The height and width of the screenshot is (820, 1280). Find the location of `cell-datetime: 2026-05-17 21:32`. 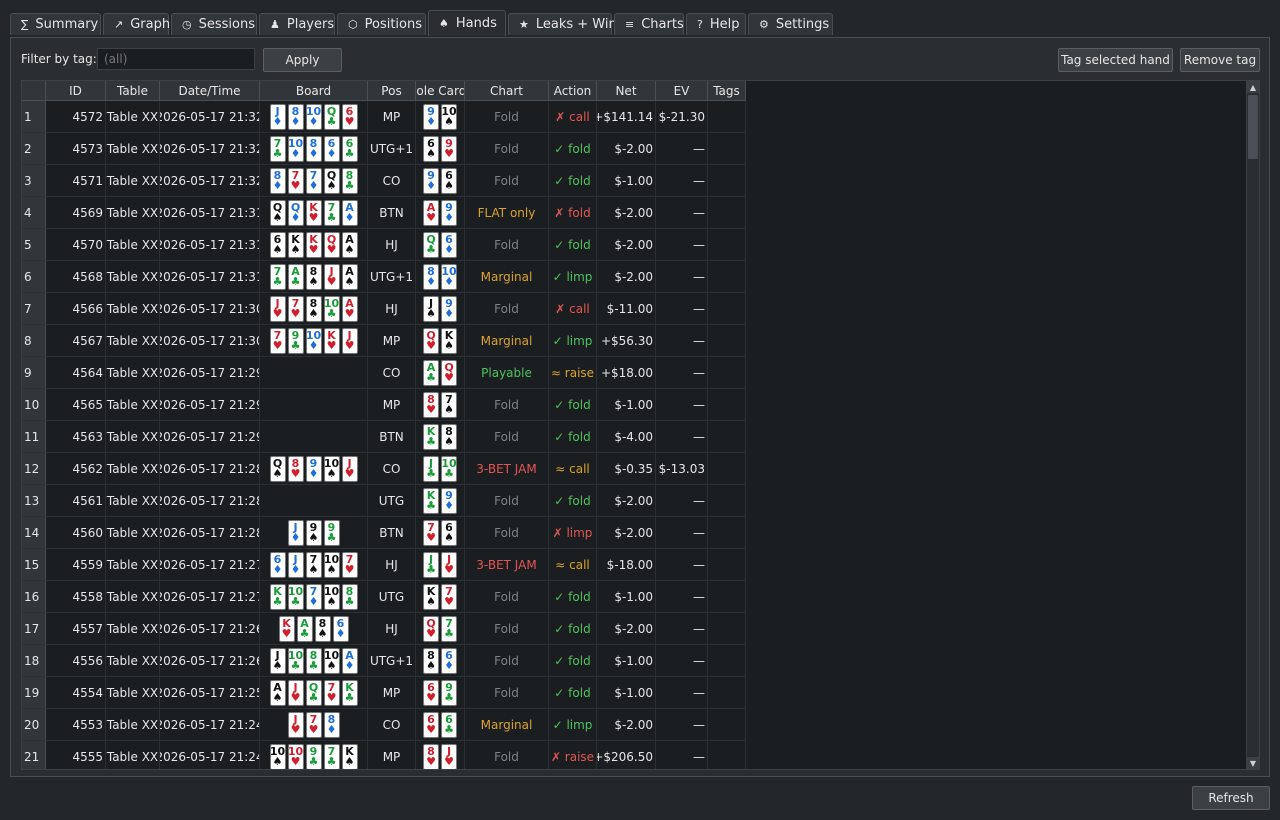

cell-datetime: 2026-05-17 21:32 is located at coordinates (210, 181).